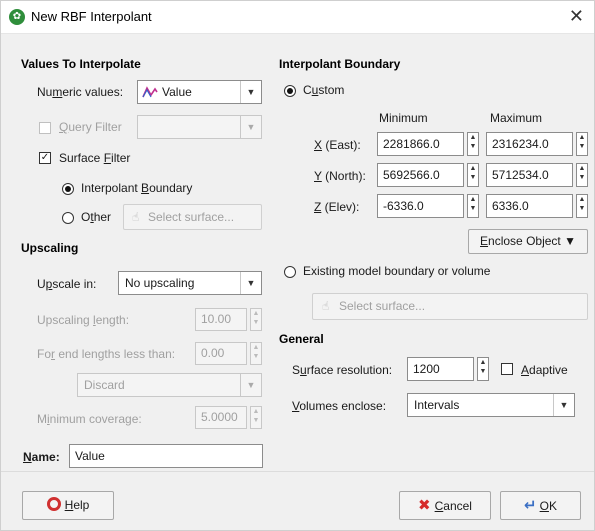  Describe the element at coordinates (420, 144) in the screenshot. I see `x-min-input: 2281866.0` at that location.